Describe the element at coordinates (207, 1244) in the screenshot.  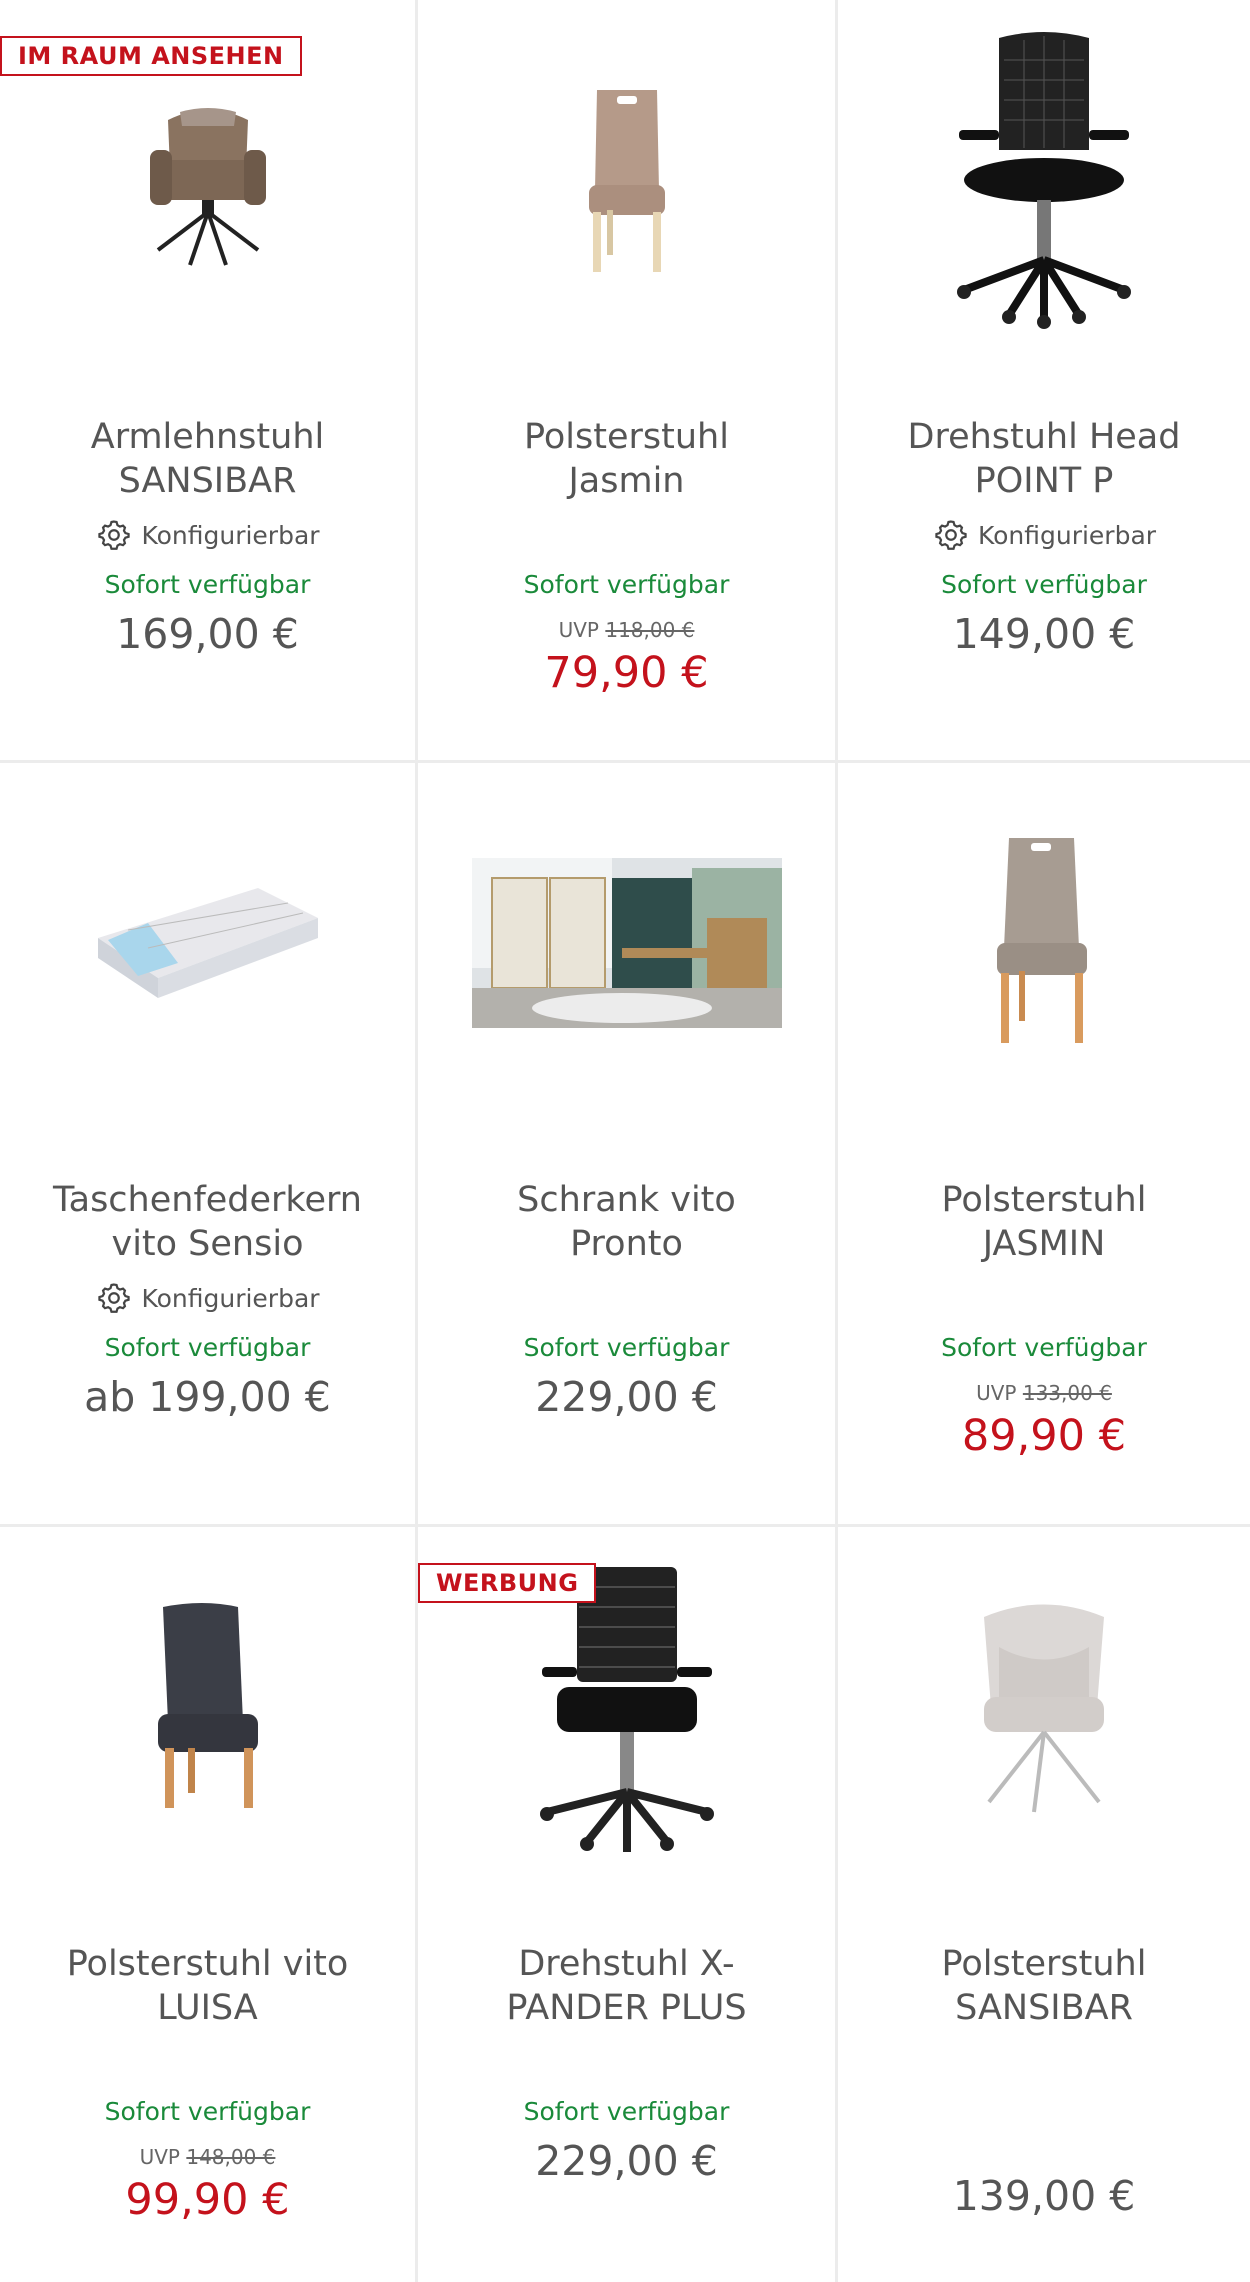
I see `title-line: vito Sensio` at that location.